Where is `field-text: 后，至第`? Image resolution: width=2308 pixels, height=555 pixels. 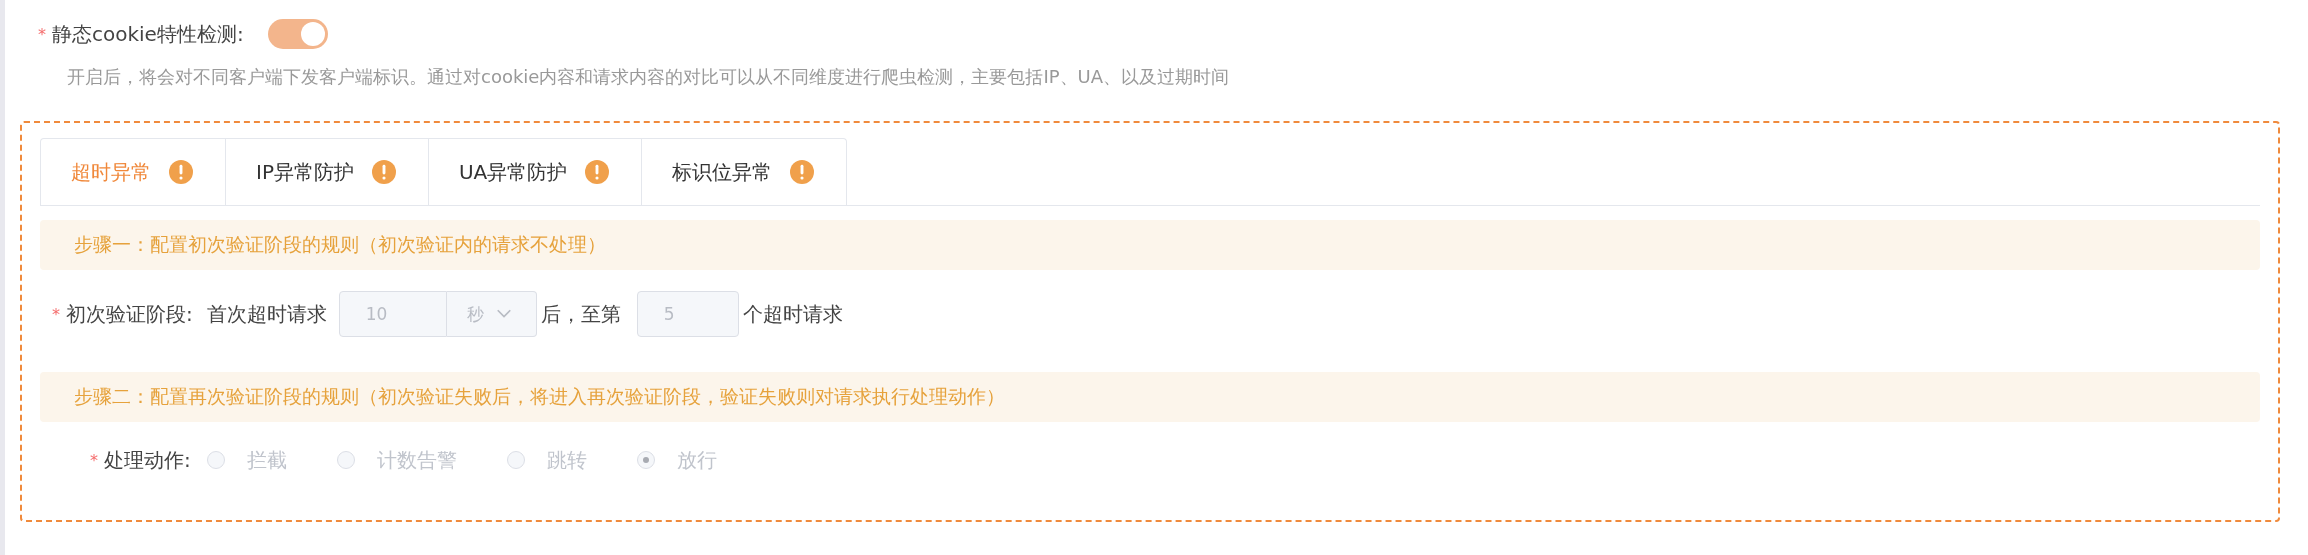 field-text: 后，至第 is located at coordinates (580, 314).